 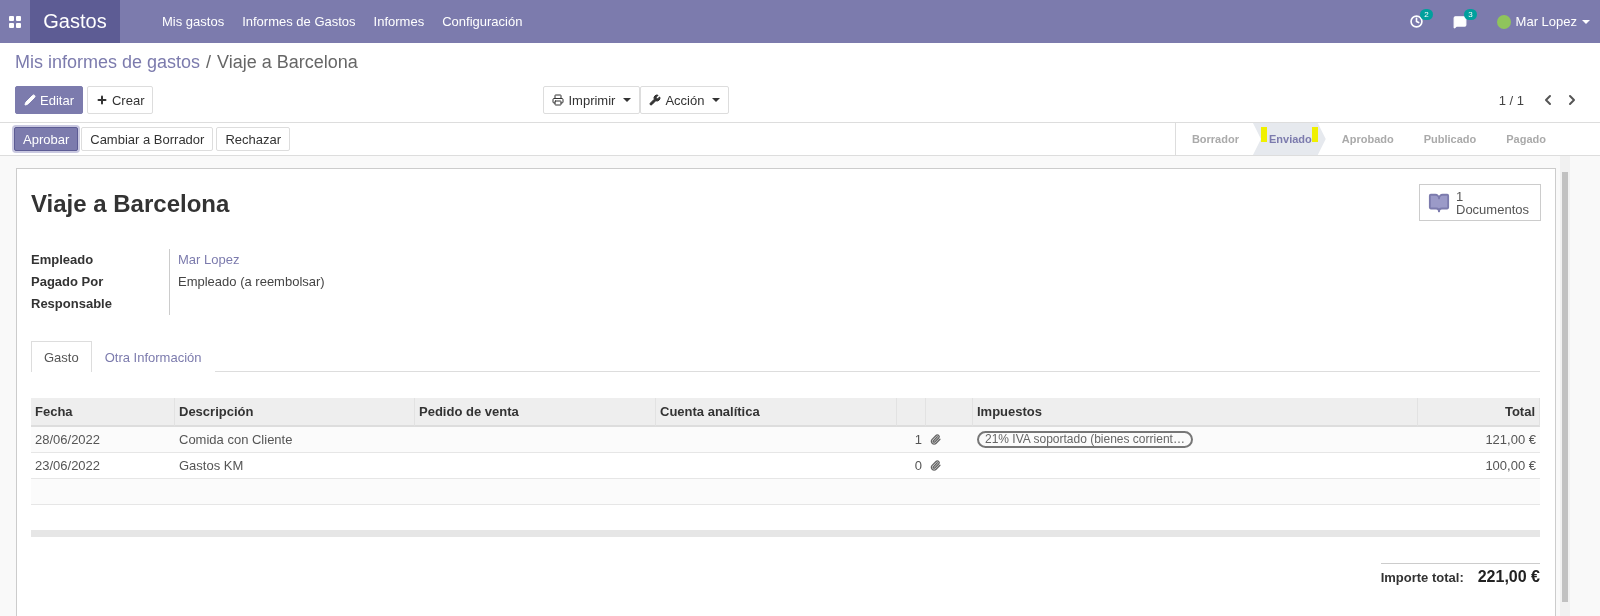 What do you see at coordinates (1565, 386) in the screenshot?
I see `scrollbar` at bounding box center [1565, 386].